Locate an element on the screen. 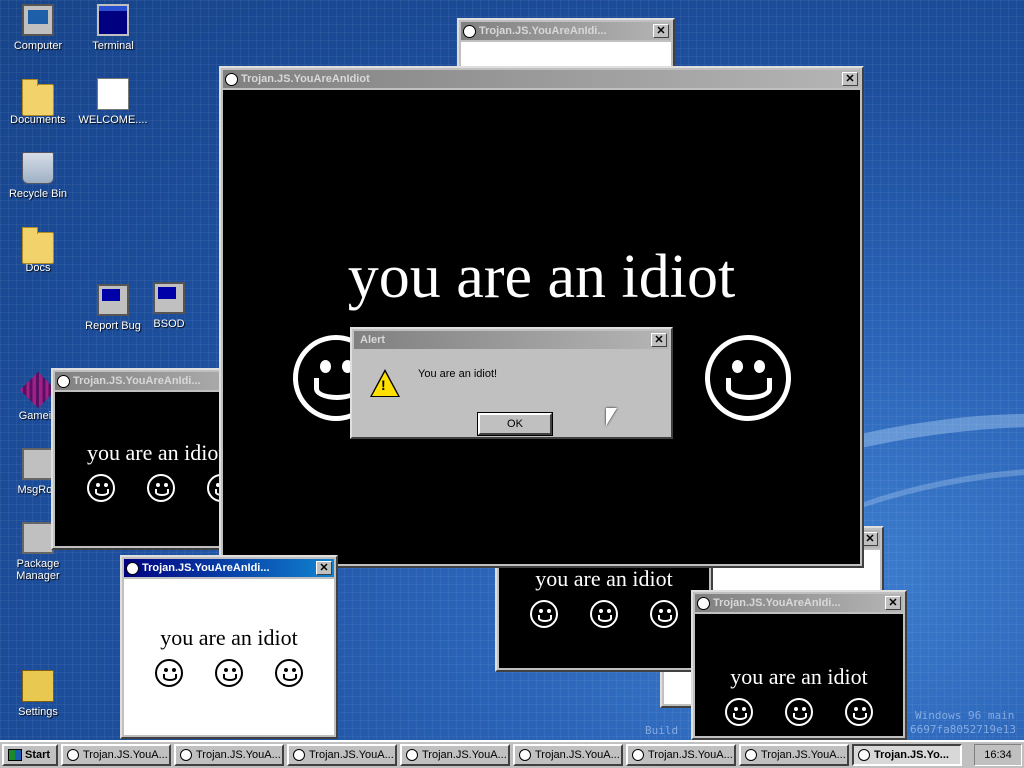 The image size is (1024, 768). desktop-icon-settings: Settings is located at coordinates (38, 694).